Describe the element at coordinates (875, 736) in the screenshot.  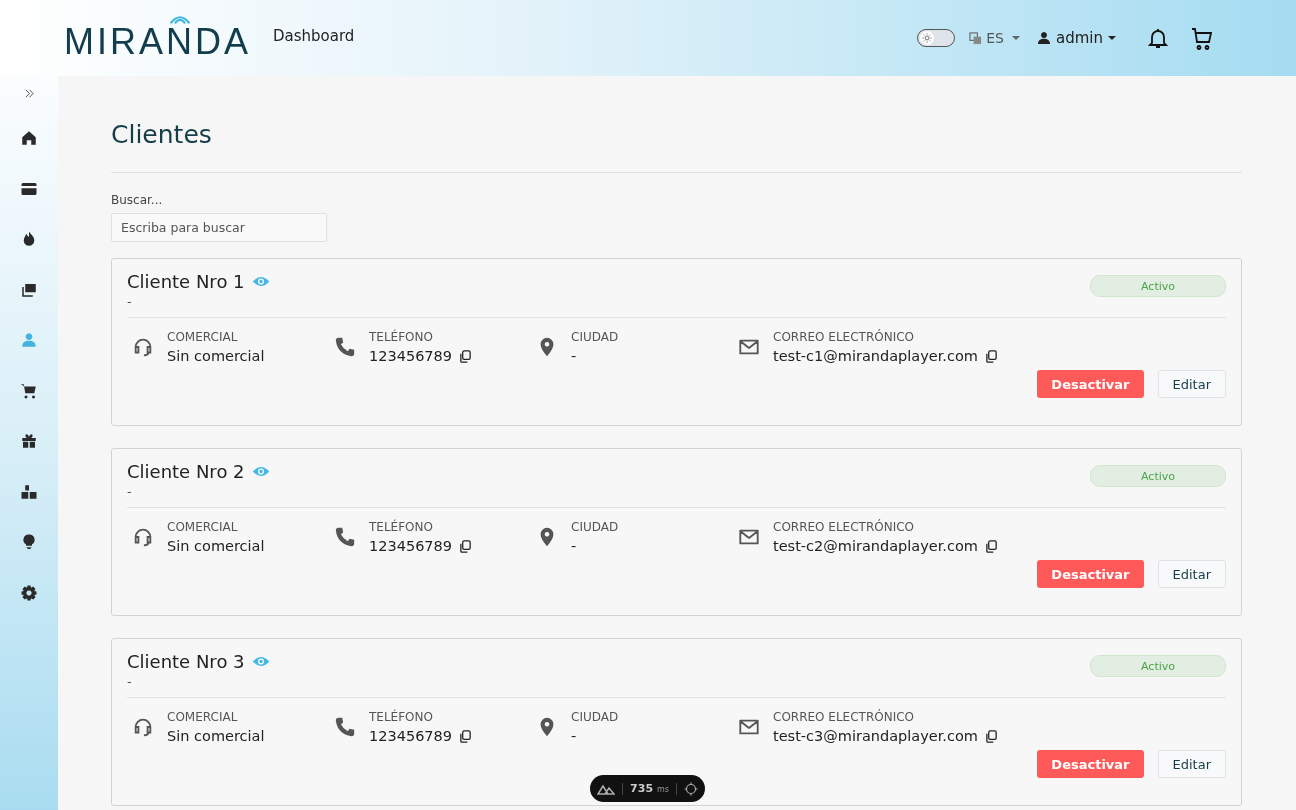
I see `field-value: test-c3@mirandaplayer.com` at that location.